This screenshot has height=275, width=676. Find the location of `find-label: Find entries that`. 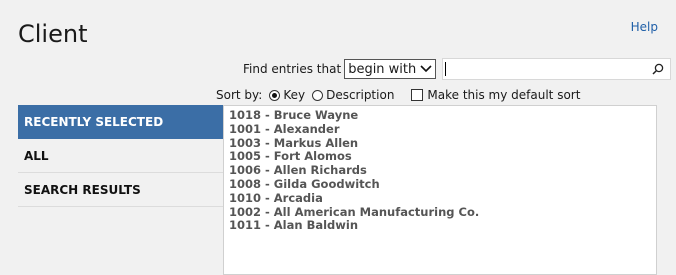

find-label: Find entries that is located at coordinates (292, 69).